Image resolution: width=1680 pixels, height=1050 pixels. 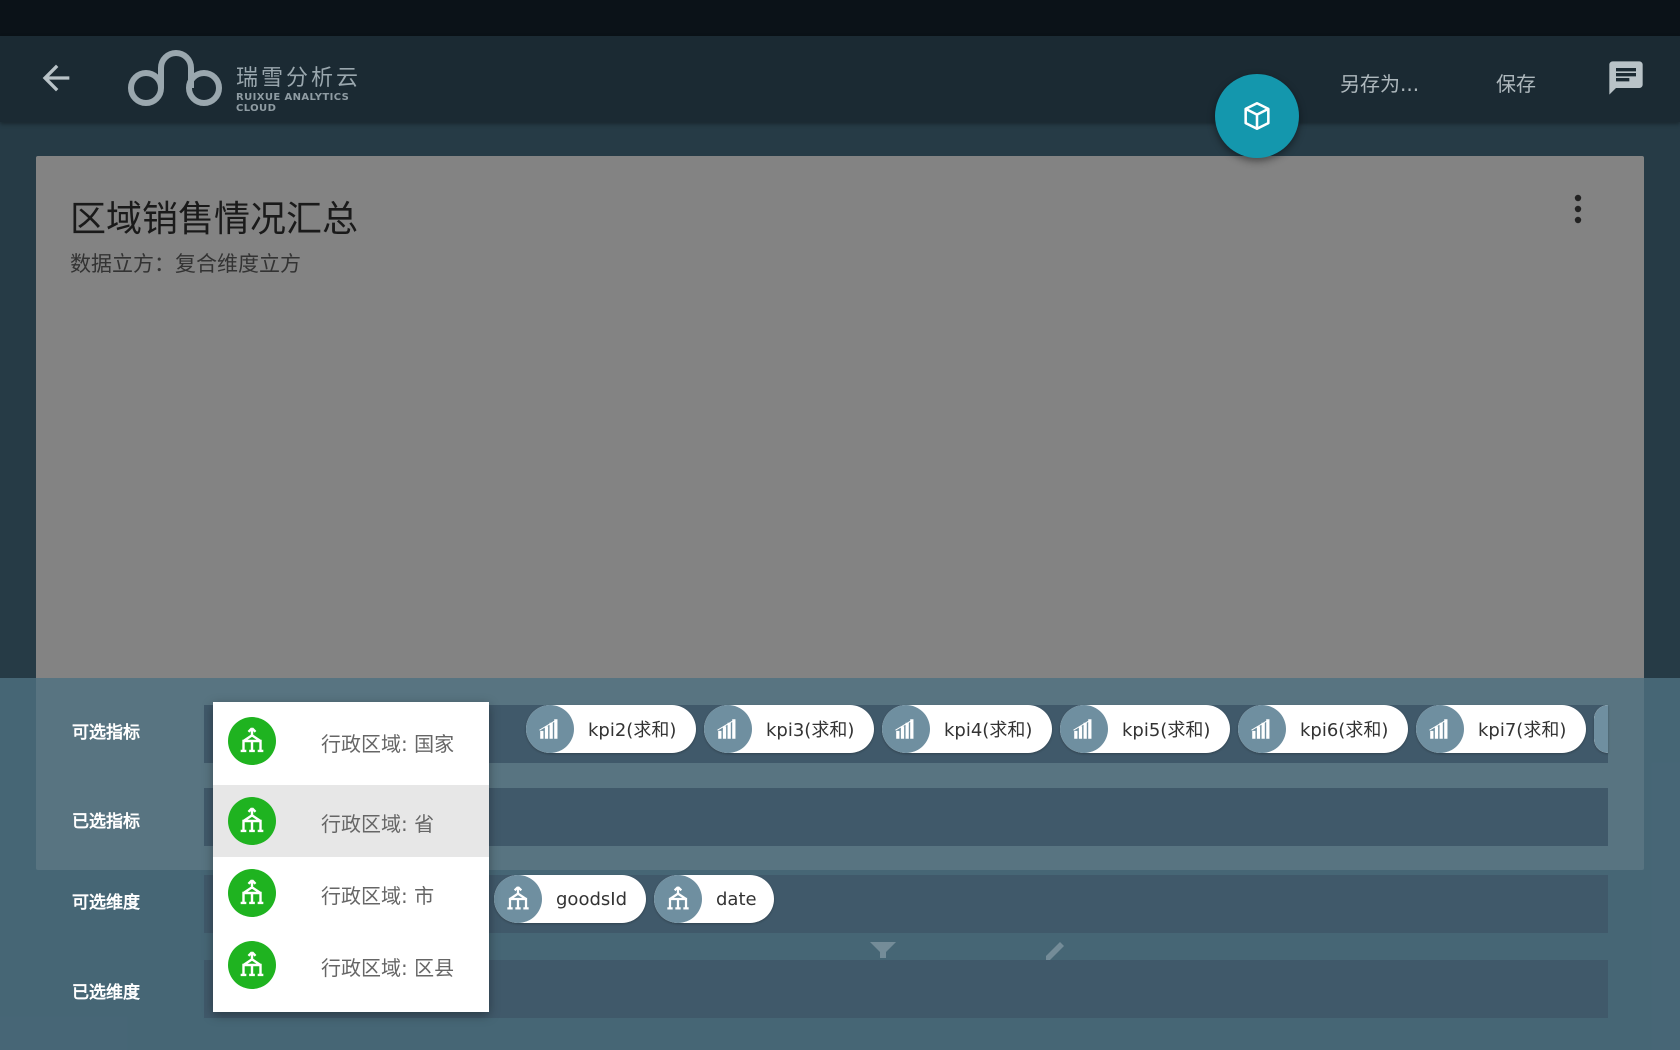 I want to click on page-title: 区域销售情况汇总, so click(x=214, y=219).